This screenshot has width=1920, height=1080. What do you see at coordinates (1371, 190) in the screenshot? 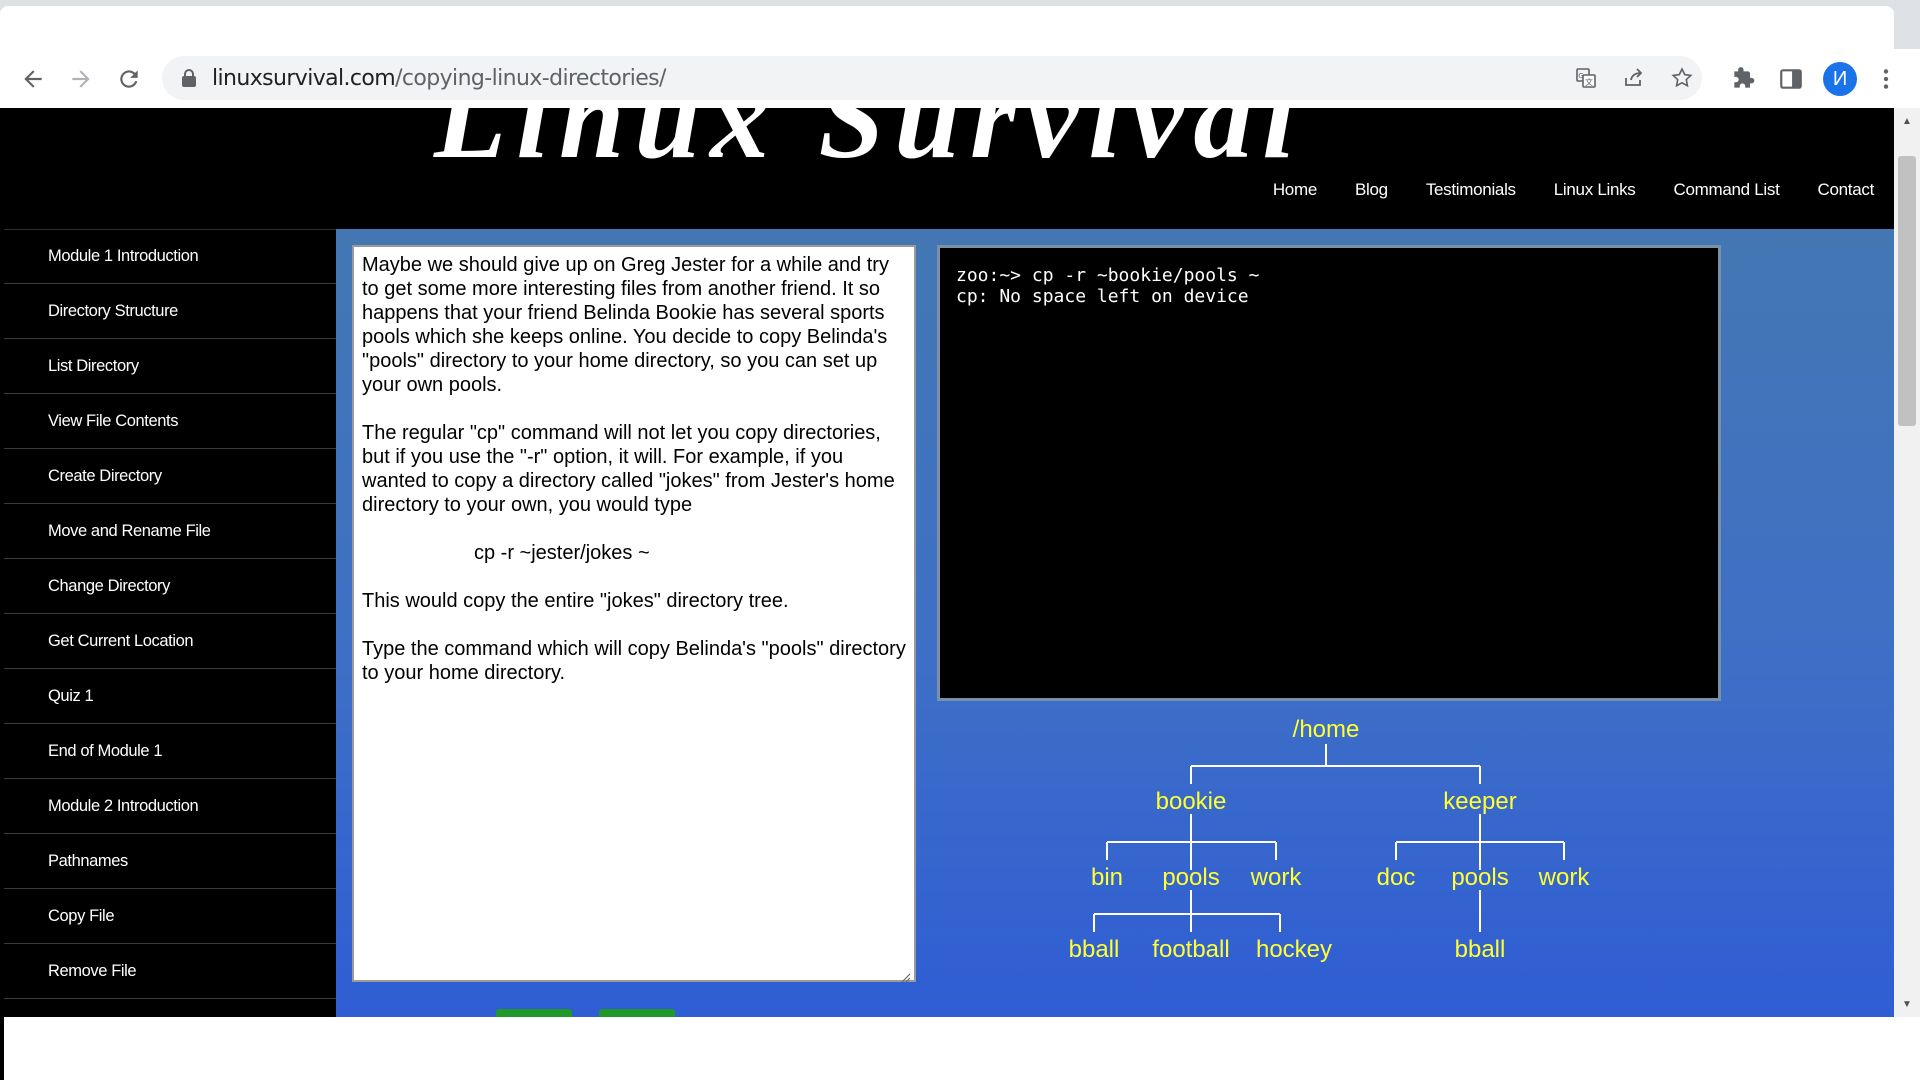
I see `nav-blog: Blog` at bounding box center [1371, 190].